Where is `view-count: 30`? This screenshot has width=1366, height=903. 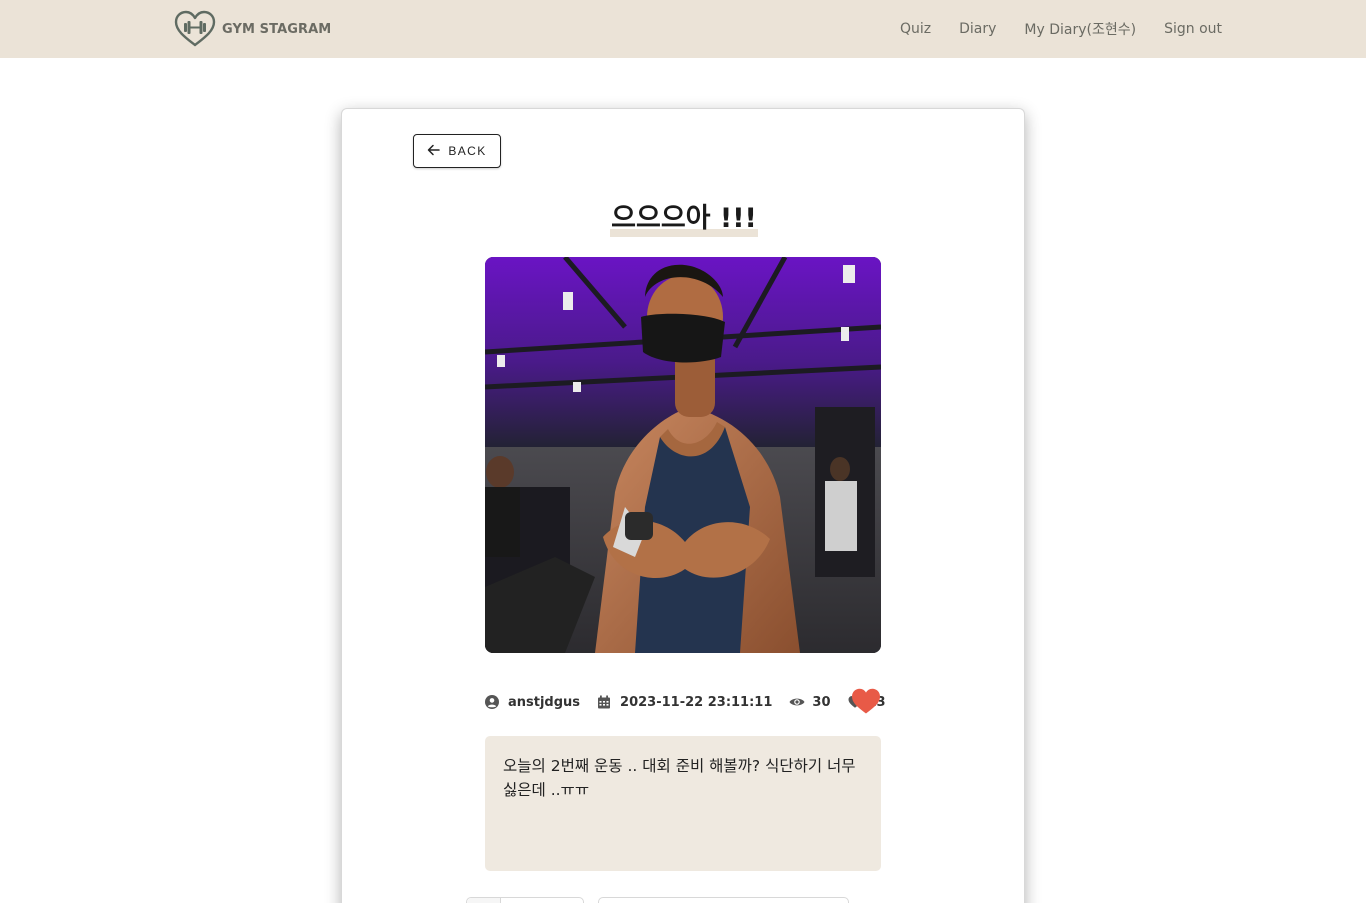
view-count: 30 is located at coordinates (821, 702).